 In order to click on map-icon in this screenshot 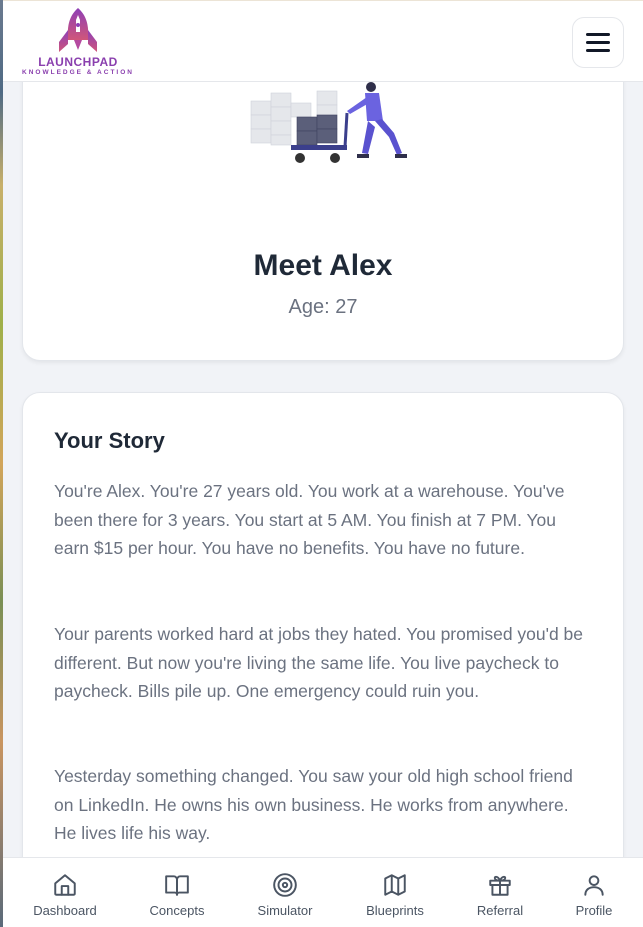, I will do `click(395, 885)`.